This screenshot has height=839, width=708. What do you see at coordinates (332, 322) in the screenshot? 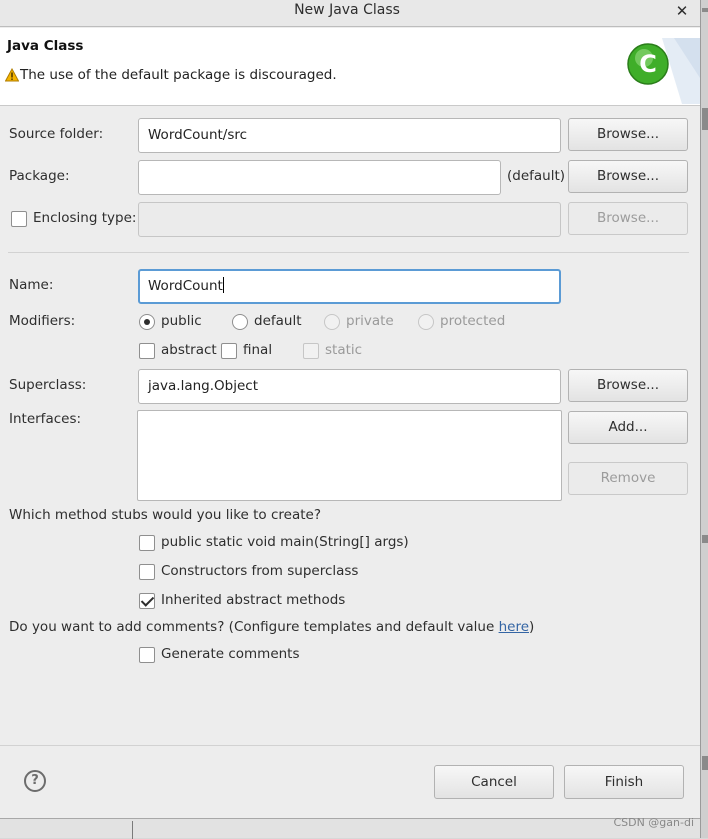
I see `modifier-private-radio` at bounding box center [332, 322].